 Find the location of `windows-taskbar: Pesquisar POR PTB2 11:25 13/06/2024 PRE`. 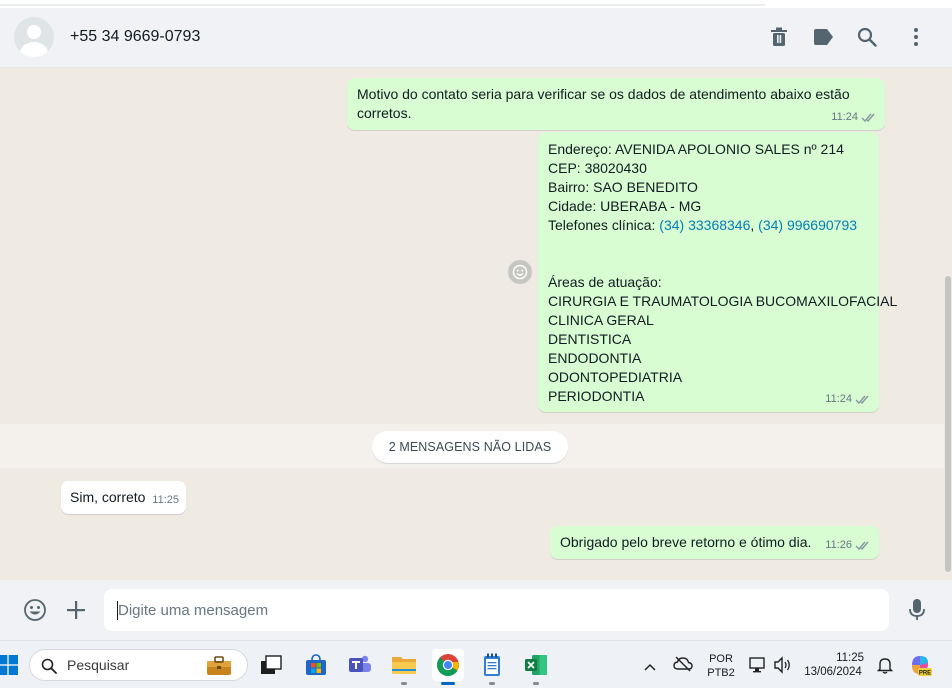

windows-taskbar: Pesquisar POR PTB2 11:25 13/06/2024 PRE is located at coordinates (476, 664).